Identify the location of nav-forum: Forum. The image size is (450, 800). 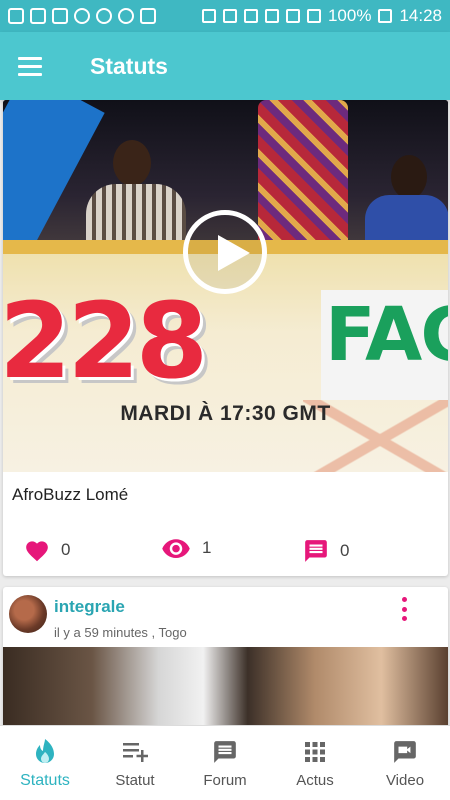
(225, 763).